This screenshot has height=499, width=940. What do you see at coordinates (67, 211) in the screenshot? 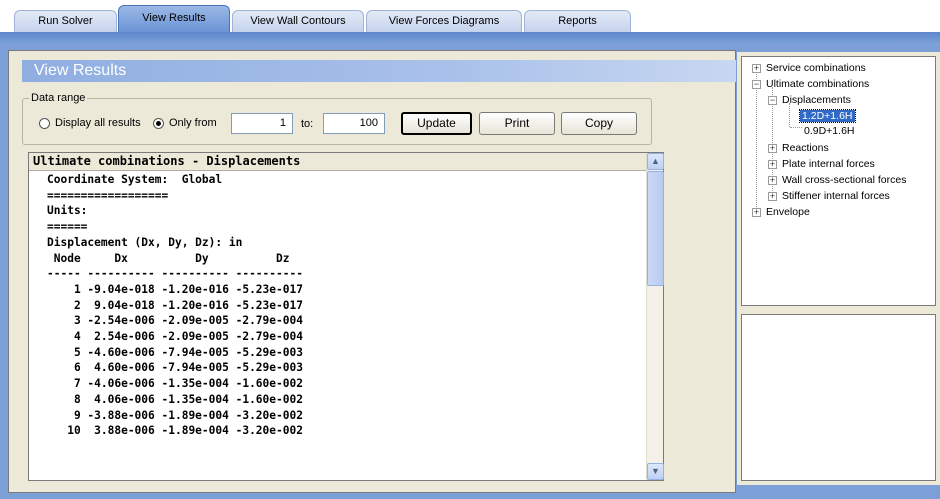
I see `result-line: Units:` at bounding box center [67, 211].